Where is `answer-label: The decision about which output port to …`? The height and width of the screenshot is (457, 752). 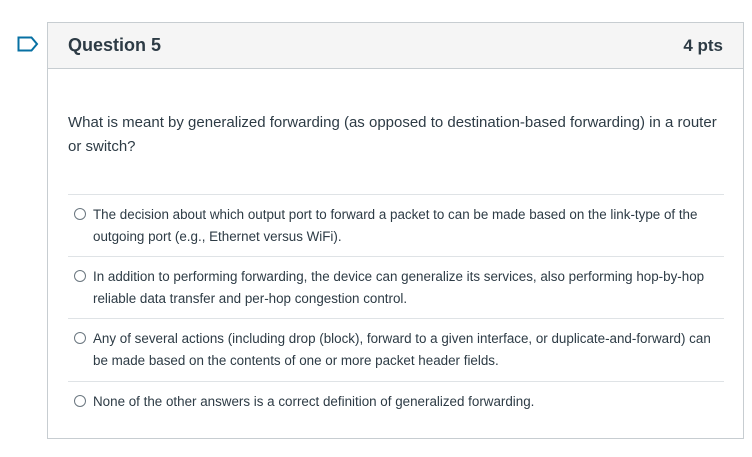 answer-label: The decision about which output port to … is located at coordinates (408, 226).